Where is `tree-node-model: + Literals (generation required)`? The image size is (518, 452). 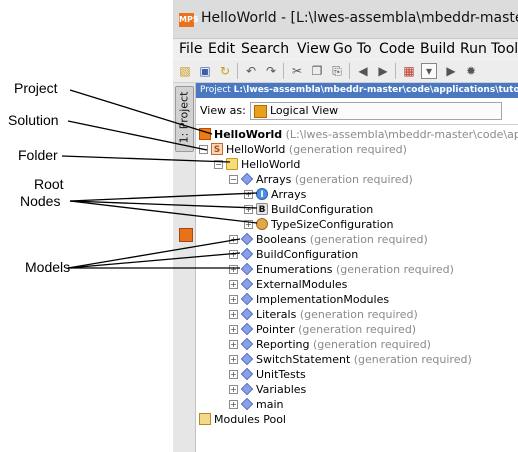
tree-node-model: + Literals (generation required) is located at coordinates (323, 314).